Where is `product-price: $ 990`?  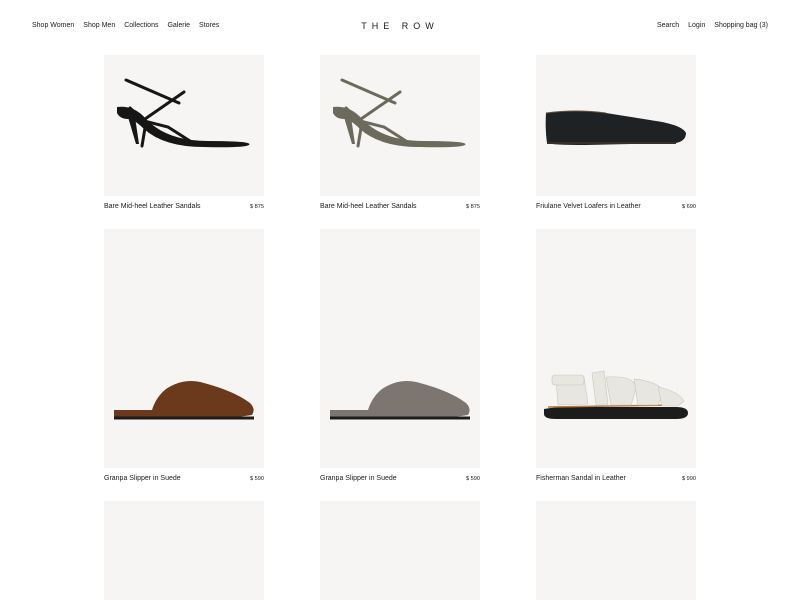 product-price: $ 990 is located at coordinates (689, 479).